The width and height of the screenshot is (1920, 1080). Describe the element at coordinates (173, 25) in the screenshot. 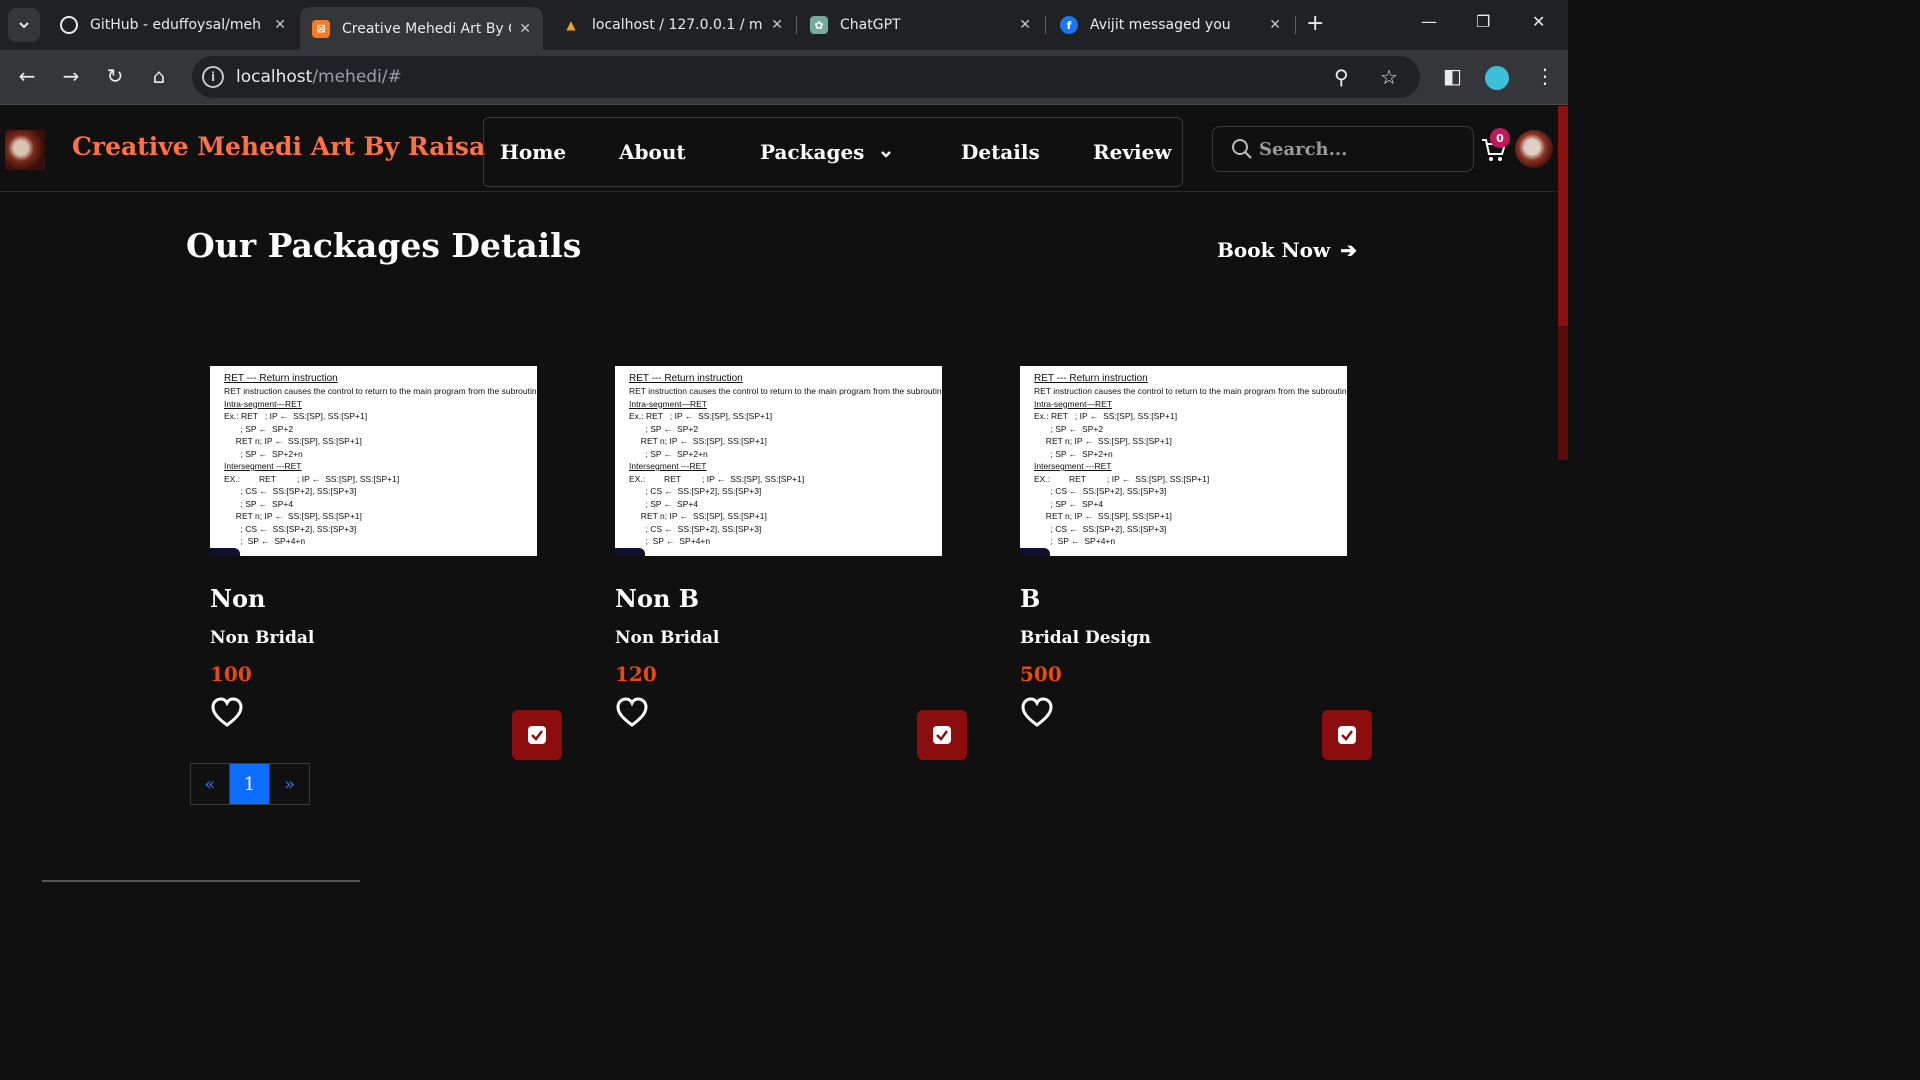

I see `tab-github: GitHub - eduffoysal/meh ✕` at that location.